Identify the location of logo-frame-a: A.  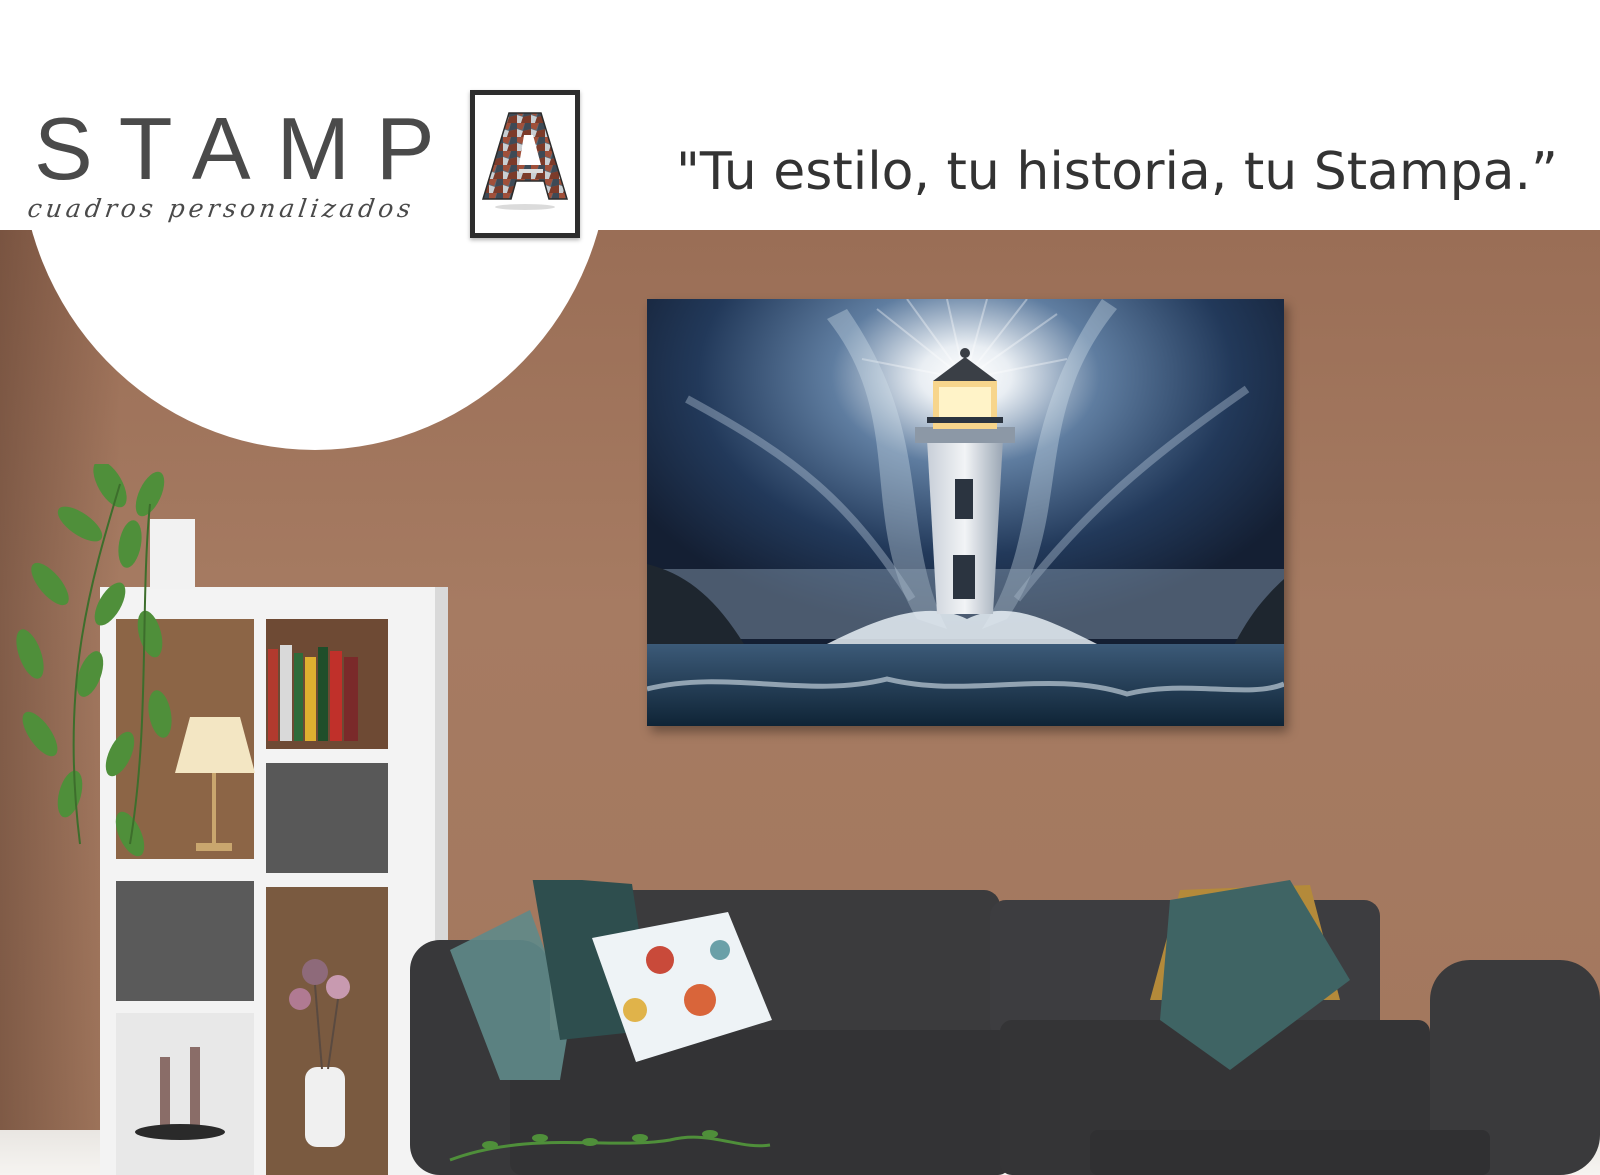
(525, 164).